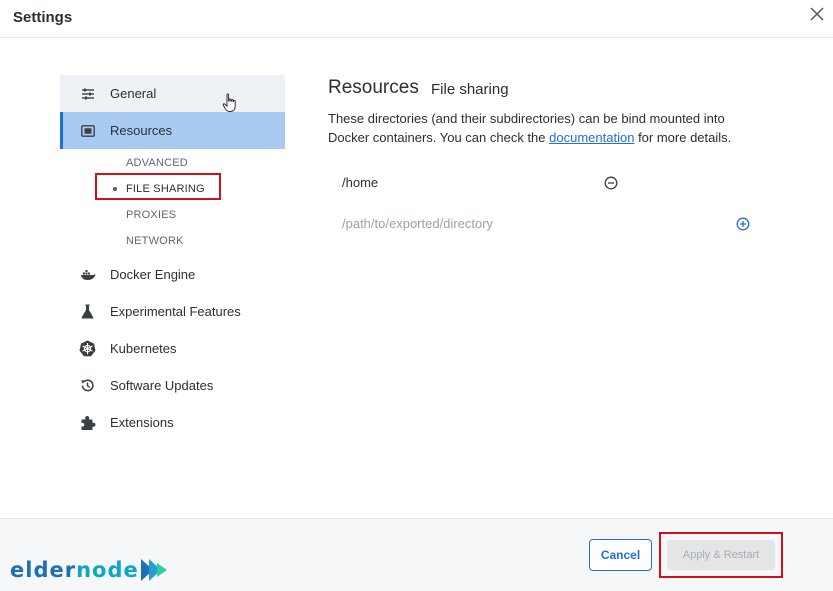  Describe the element at coordinates (143, 348) in the screenshot. I see `sidebar-item-label: Kubernetes` at that location.